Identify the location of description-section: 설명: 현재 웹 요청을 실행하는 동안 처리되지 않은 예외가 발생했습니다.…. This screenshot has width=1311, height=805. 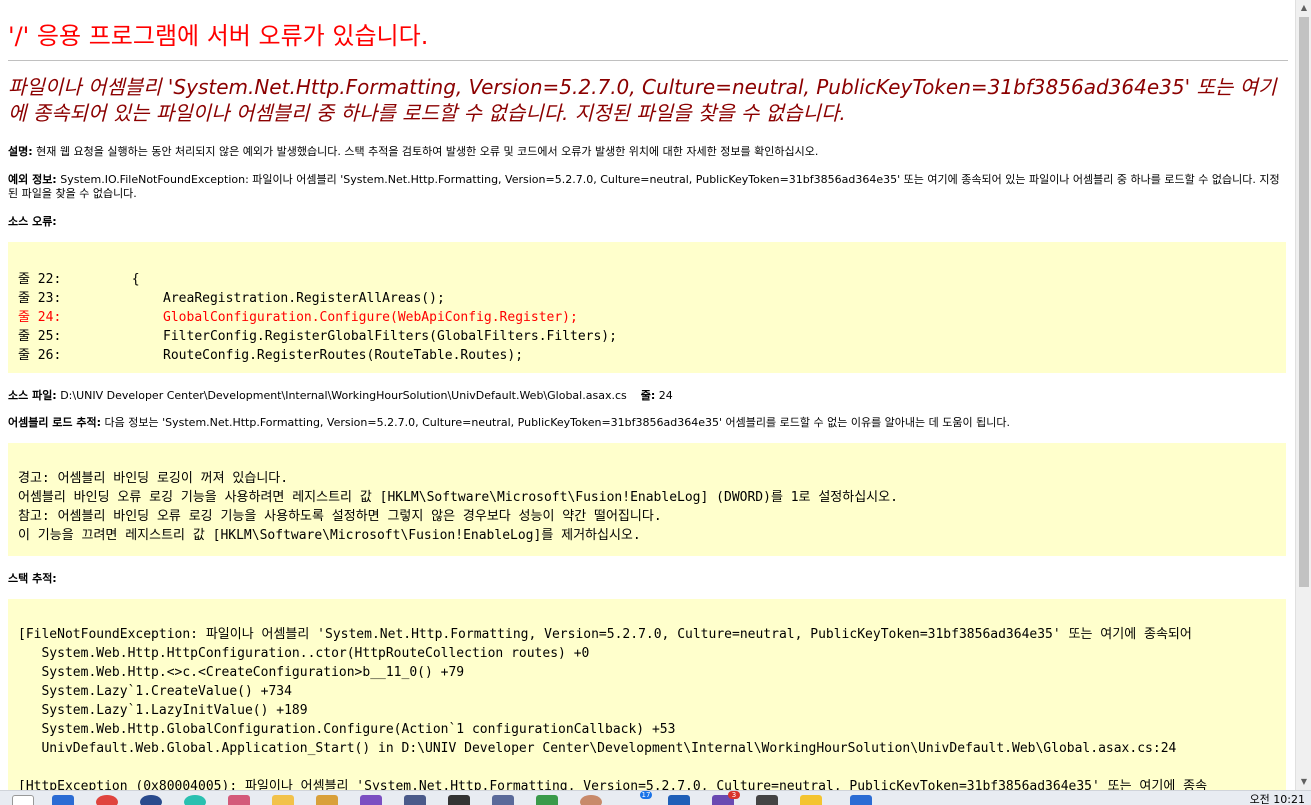
(648, 152).